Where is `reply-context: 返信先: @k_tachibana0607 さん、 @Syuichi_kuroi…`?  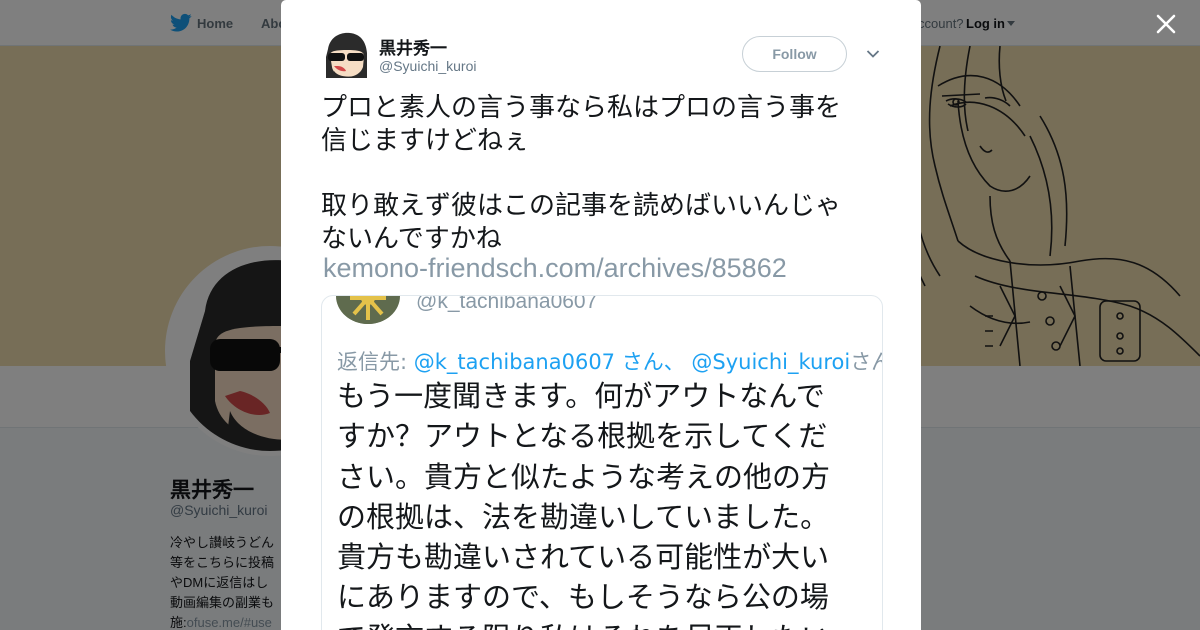
reply-context: 返信先: @k_tachibana0607 さん、 @Syuichi_kuroi… is located at coordinates (609, 361).